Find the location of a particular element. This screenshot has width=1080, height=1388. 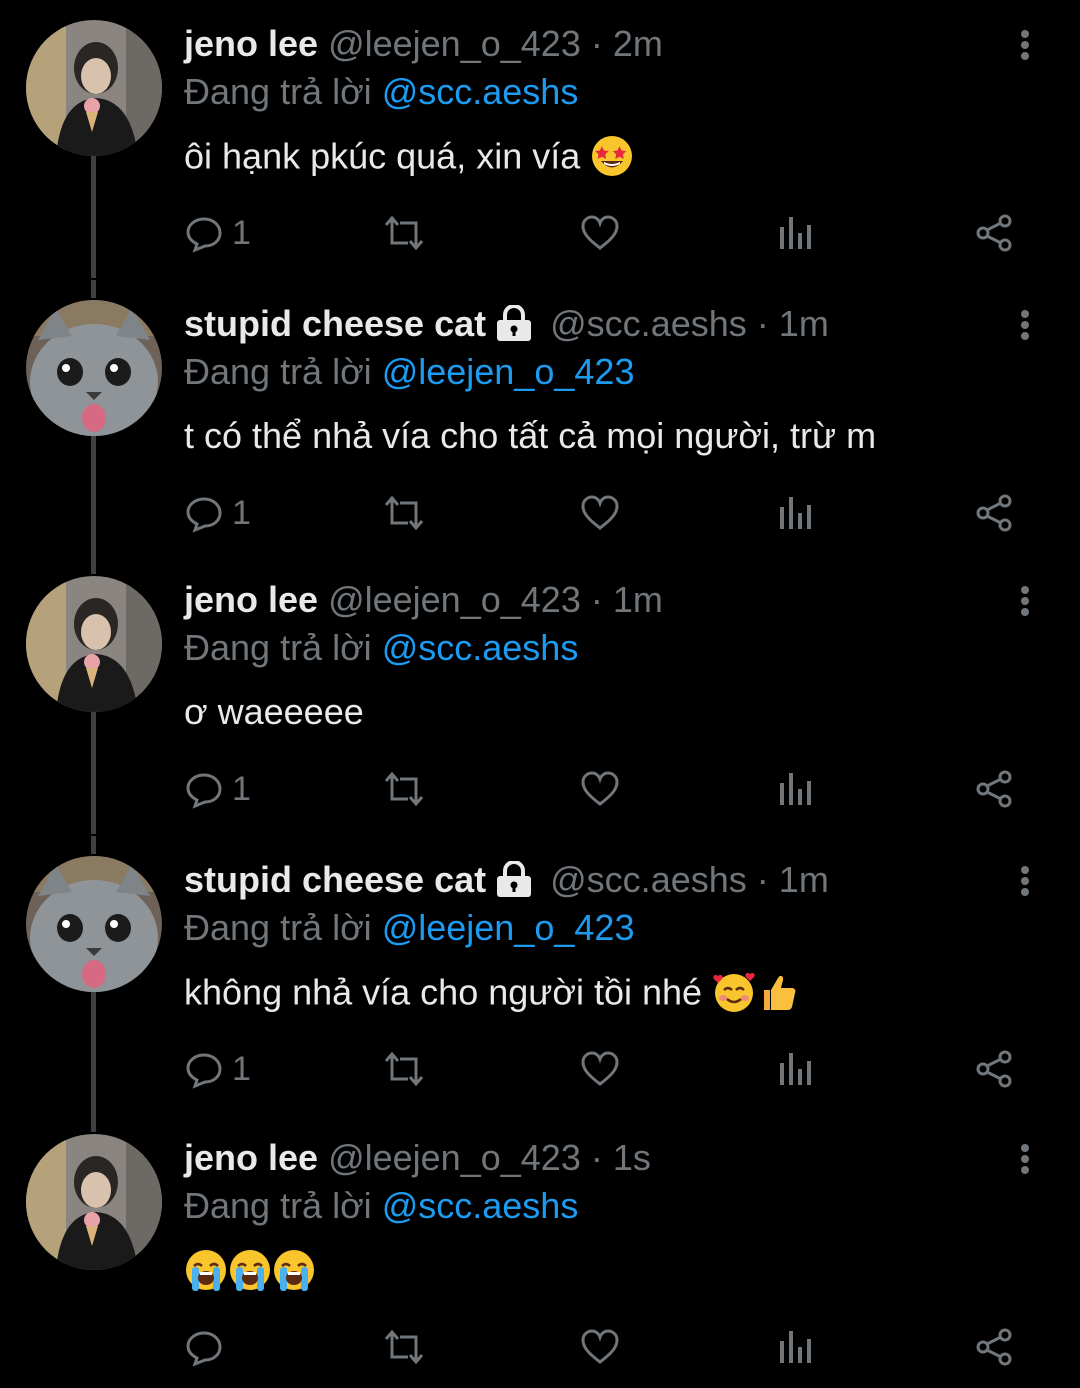

tweet-text: ơ waeeeee is located at coordinates (274, 712).